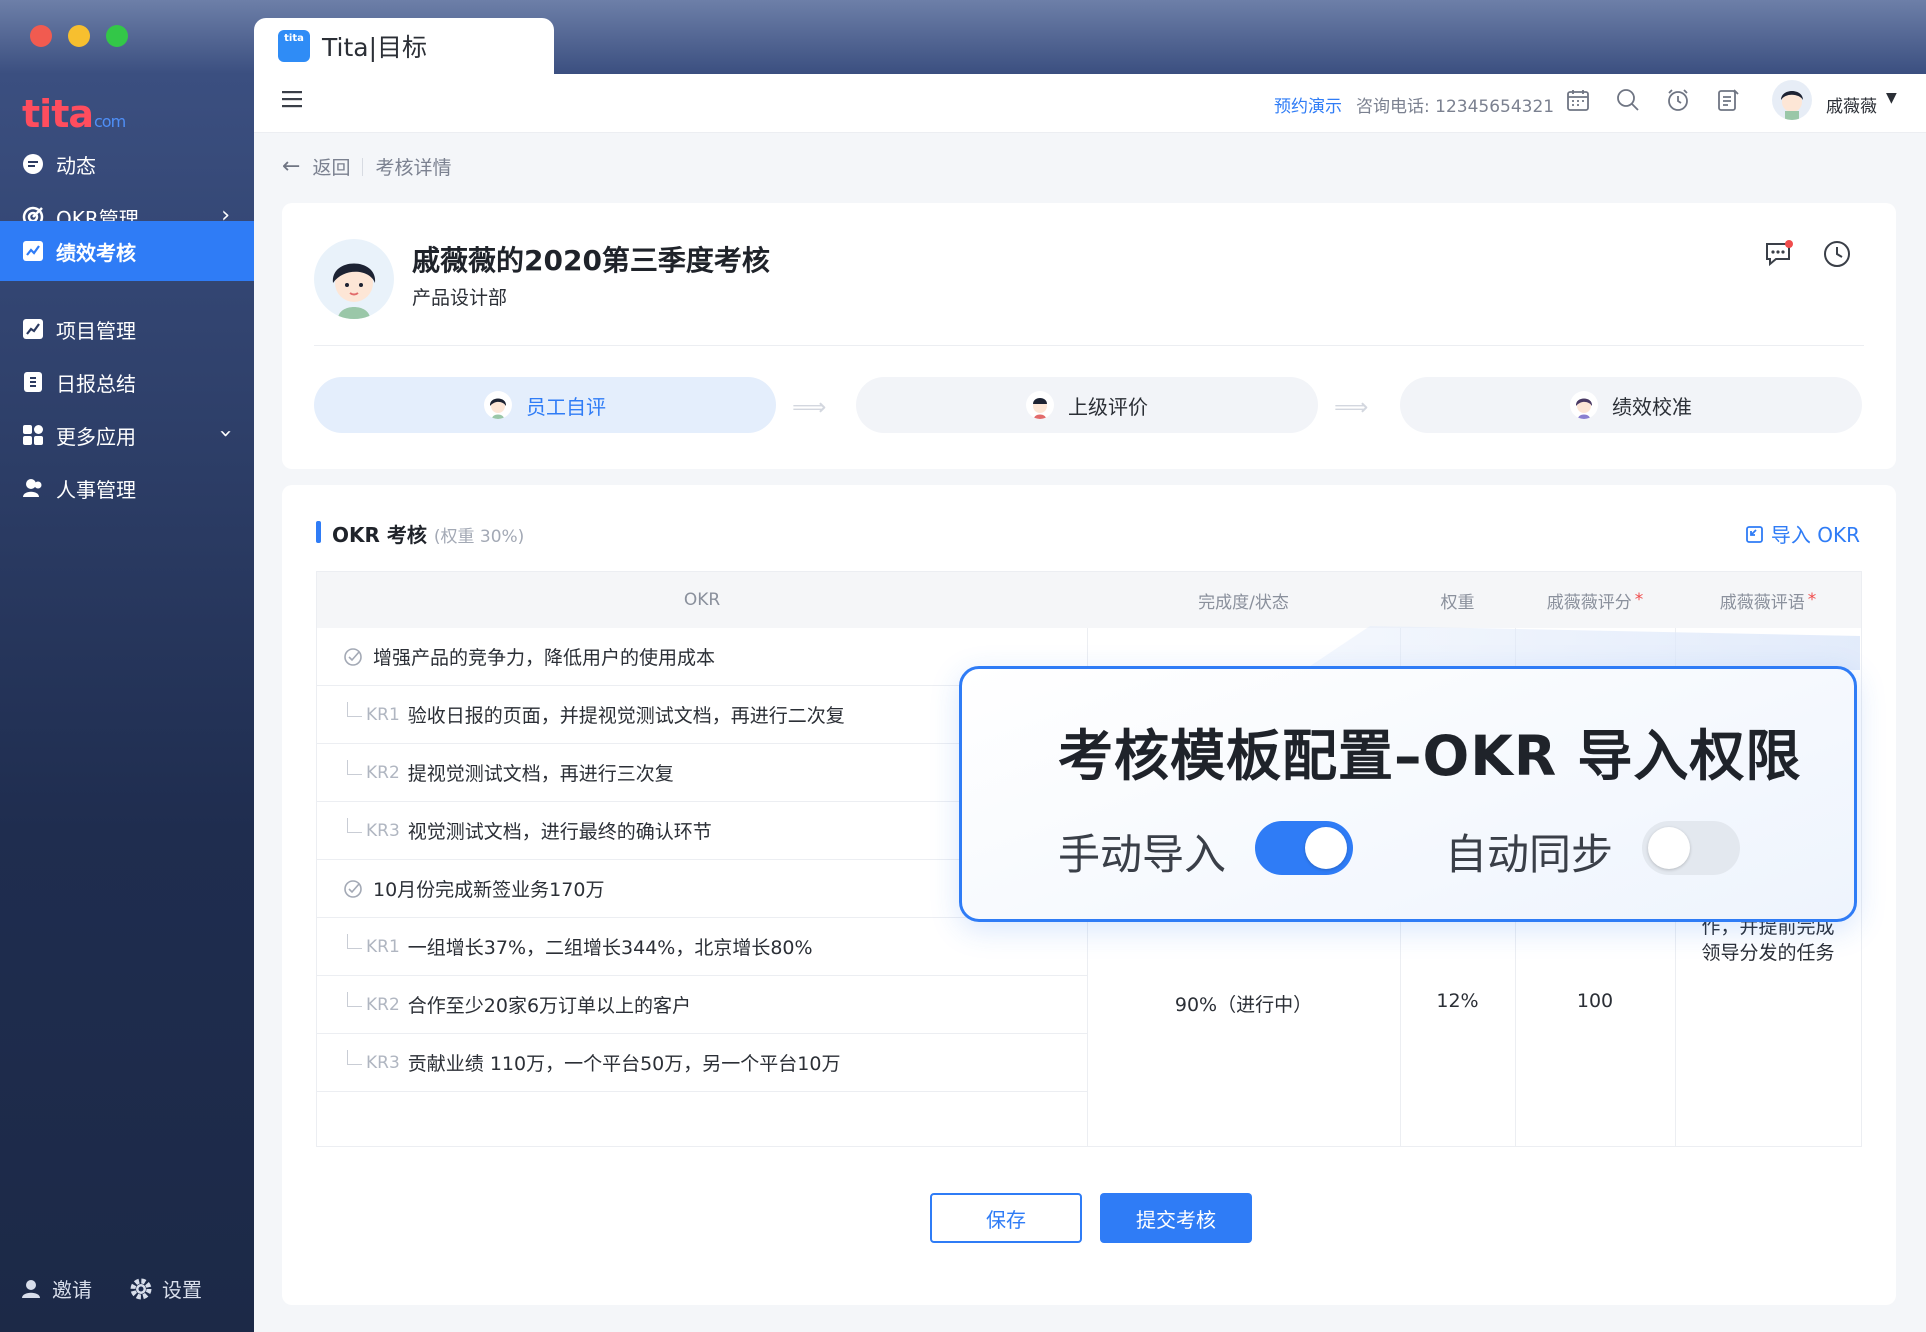 Image resolution: width=1926 pixels, height=1332 pixels. Describe the element at coordinates (1779, 254) in the screenshot. I see `comment-icon` at that location.